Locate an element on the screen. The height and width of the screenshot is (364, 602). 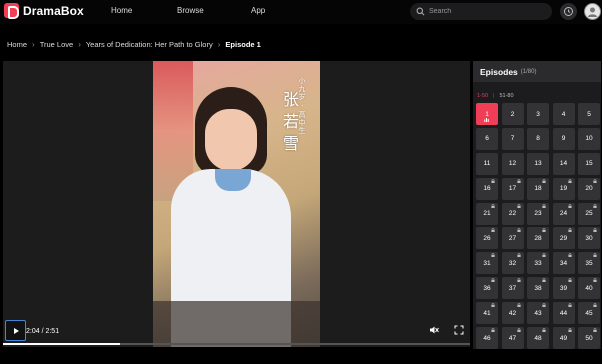
episode-button: 29 is located at coordinates (563, 238).